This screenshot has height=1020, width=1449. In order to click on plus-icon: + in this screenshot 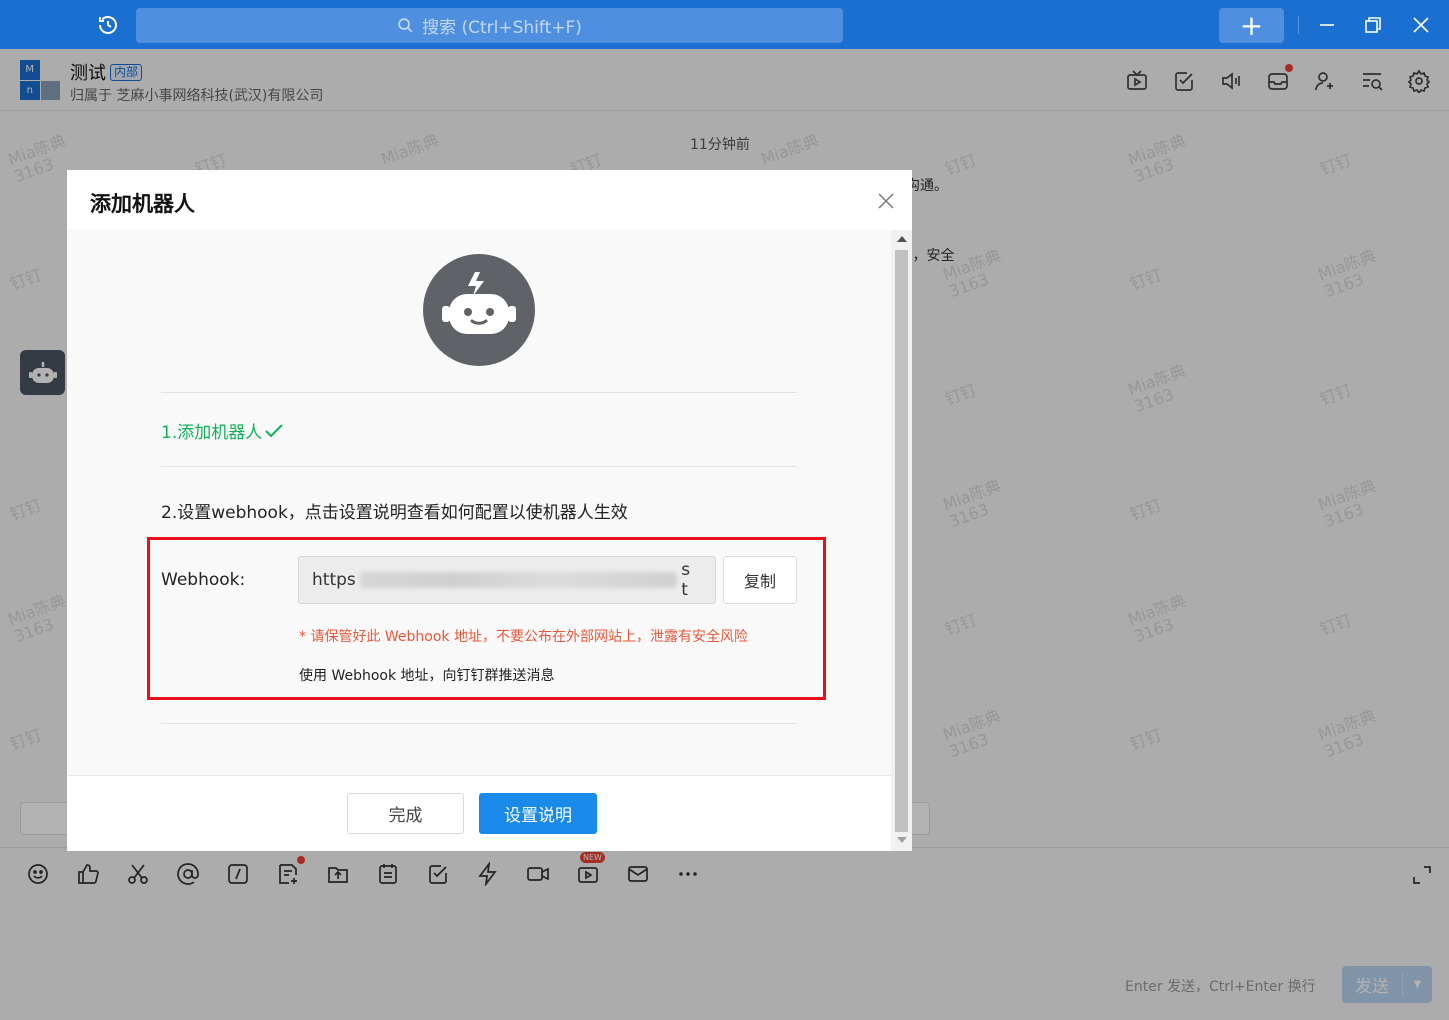, I will do `click(1251, 25)`.